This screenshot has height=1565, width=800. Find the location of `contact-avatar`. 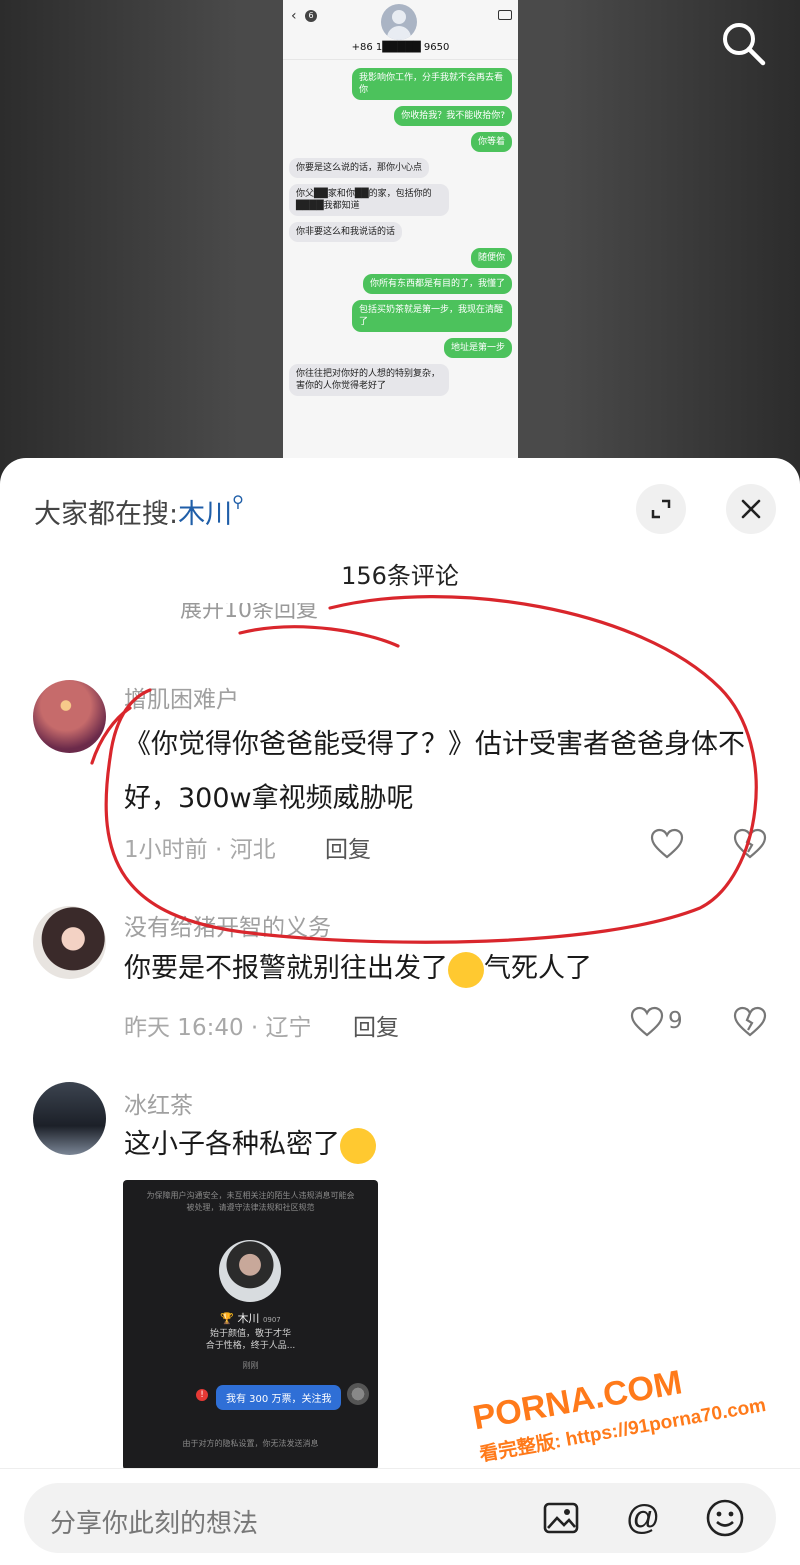

contact-avatar is located at coordinates (399, 22).